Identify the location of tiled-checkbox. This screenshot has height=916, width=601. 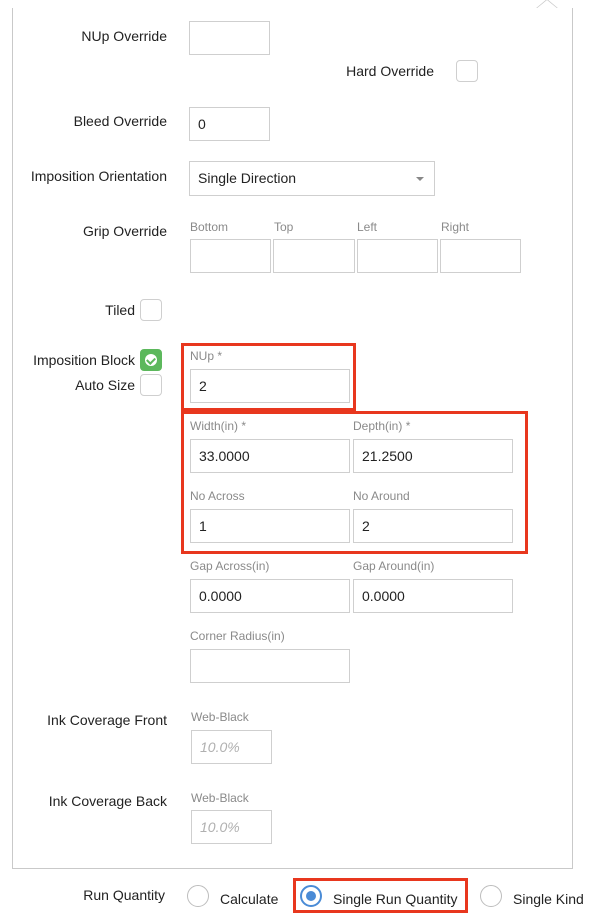
(151, 310).